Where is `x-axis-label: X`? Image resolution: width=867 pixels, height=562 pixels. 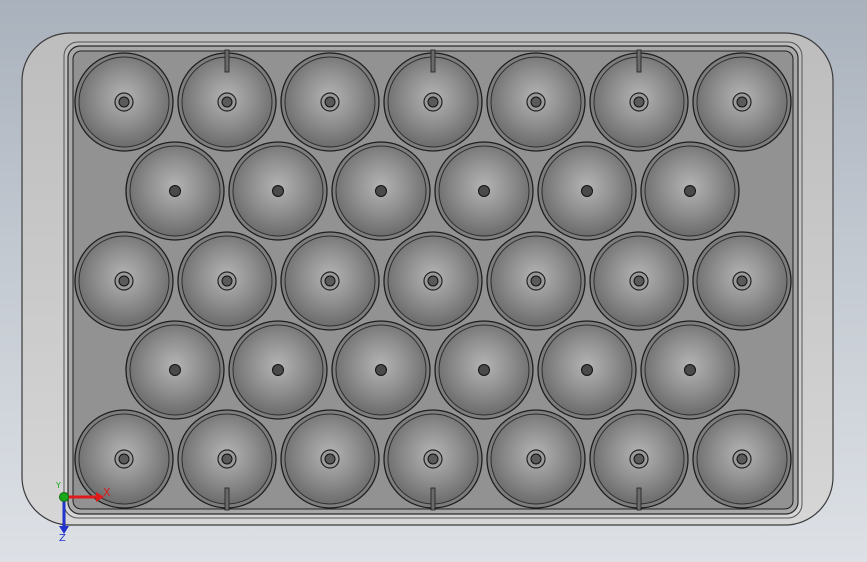 x-axis-label: X is located at coordinates (107, 492).